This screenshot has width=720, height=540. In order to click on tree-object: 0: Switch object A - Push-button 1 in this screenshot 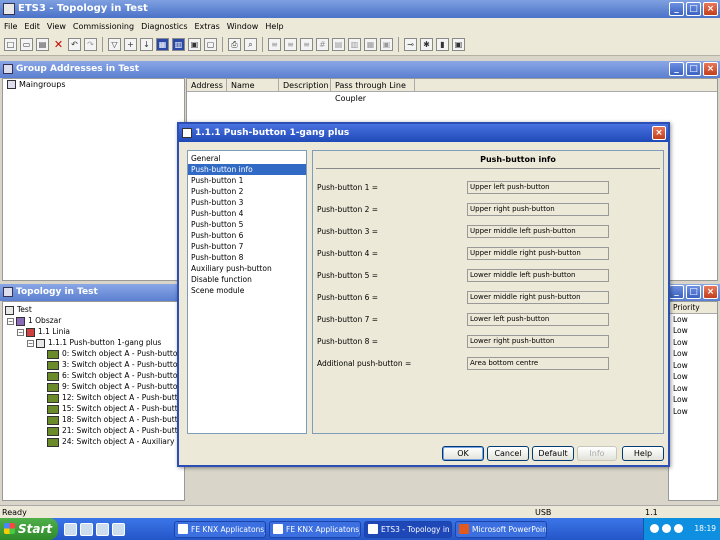, I will do `click(115, 353)`.